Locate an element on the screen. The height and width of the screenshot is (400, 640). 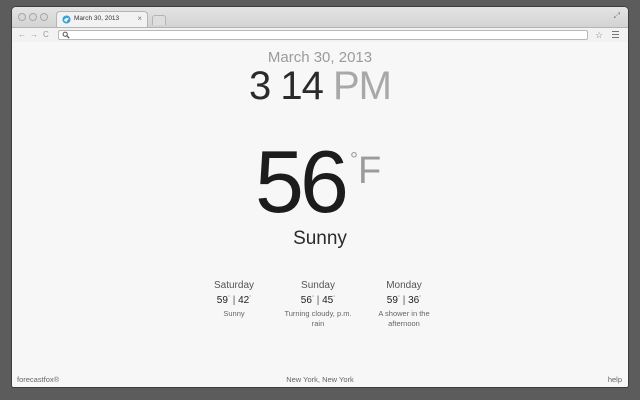
current-time: 3 14 PM is located at coordinates (320, 86).